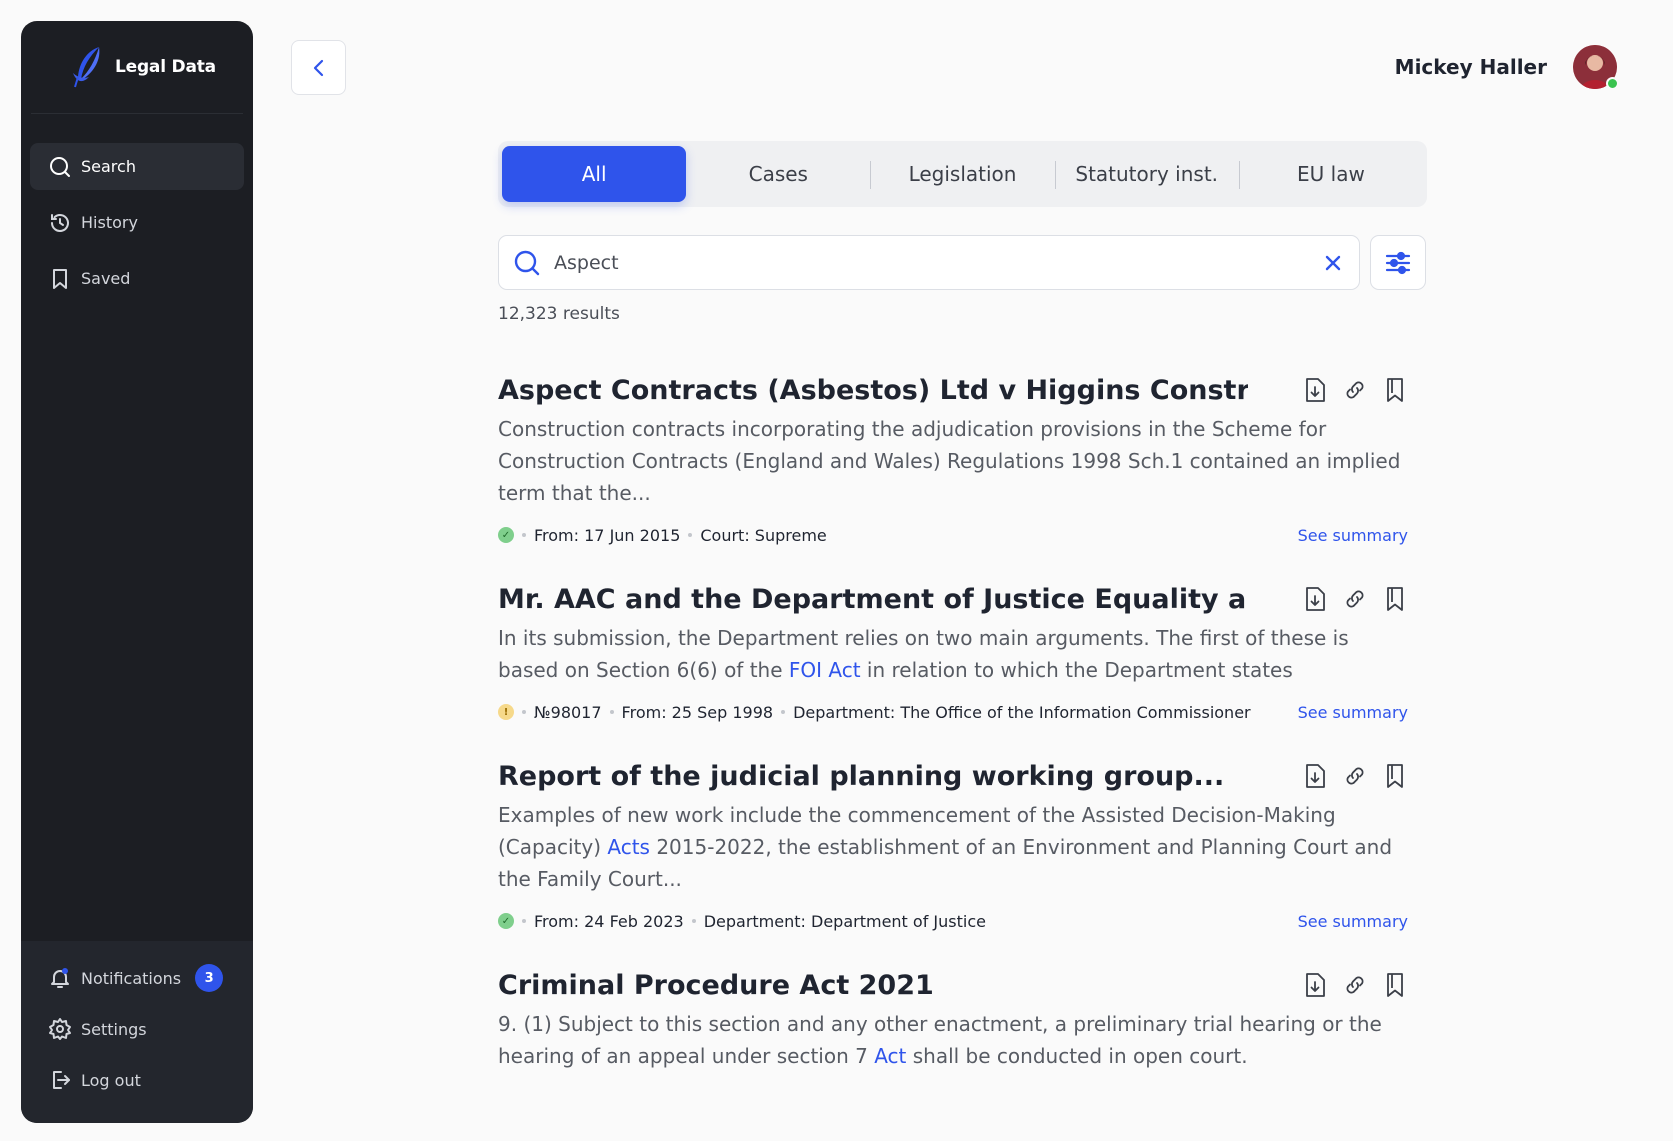  What do you see at coordinates (568, 712) in the screenshot?
I see `meta-number: №98017` at bounding box center [568, 712].